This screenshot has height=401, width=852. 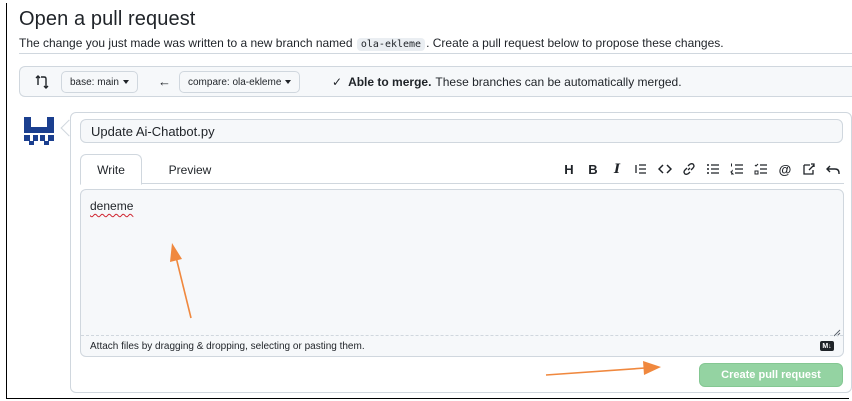 I want to click on editor-tabs: Write Preview H B I @, so click(x=462, y=169).